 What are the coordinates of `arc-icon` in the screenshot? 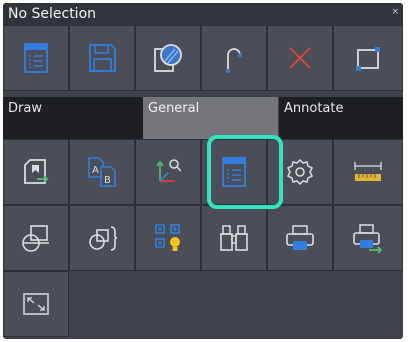 It's located at (234, 60).